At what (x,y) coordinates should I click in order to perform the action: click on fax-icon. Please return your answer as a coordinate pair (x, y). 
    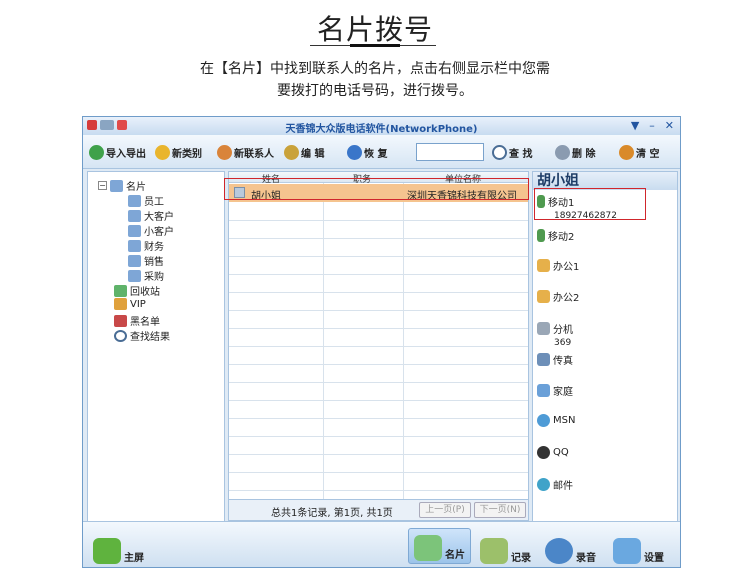
    Looking at the image, I should click on (543, 359).